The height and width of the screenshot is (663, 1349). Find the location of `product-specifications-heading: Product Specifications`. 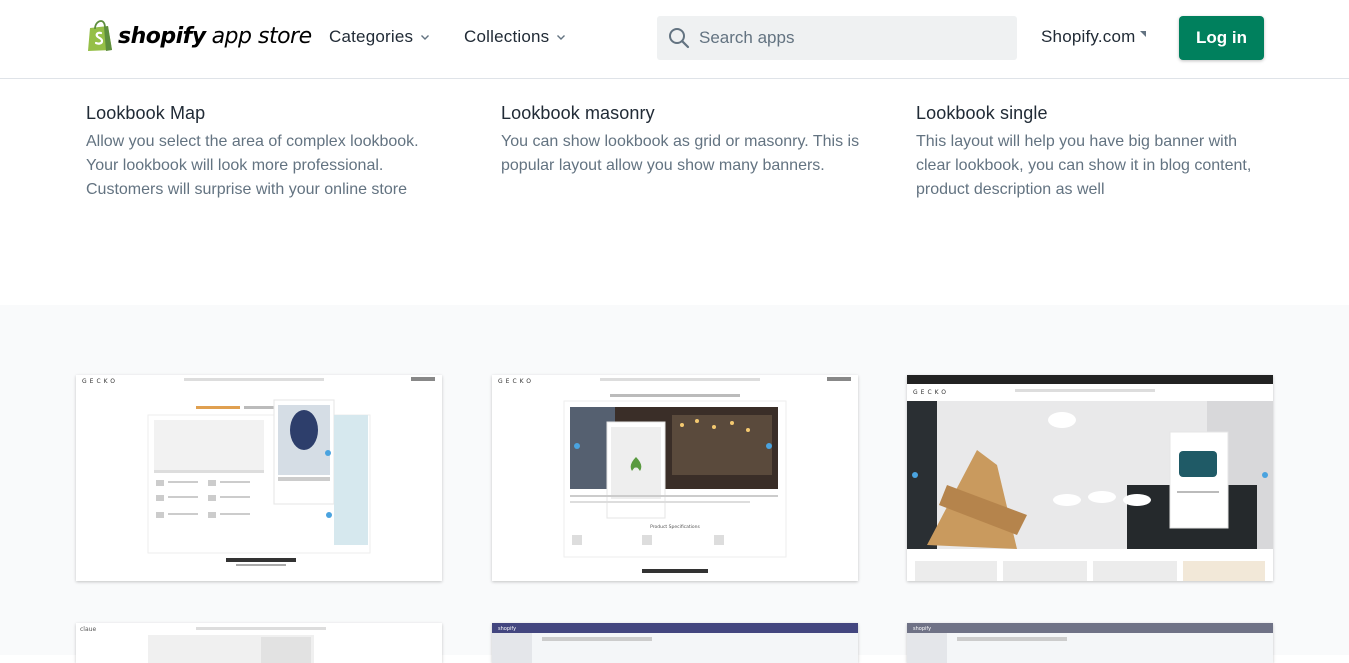

product-specifications-heading: Product Specifications is located at coordinates (675, 527).